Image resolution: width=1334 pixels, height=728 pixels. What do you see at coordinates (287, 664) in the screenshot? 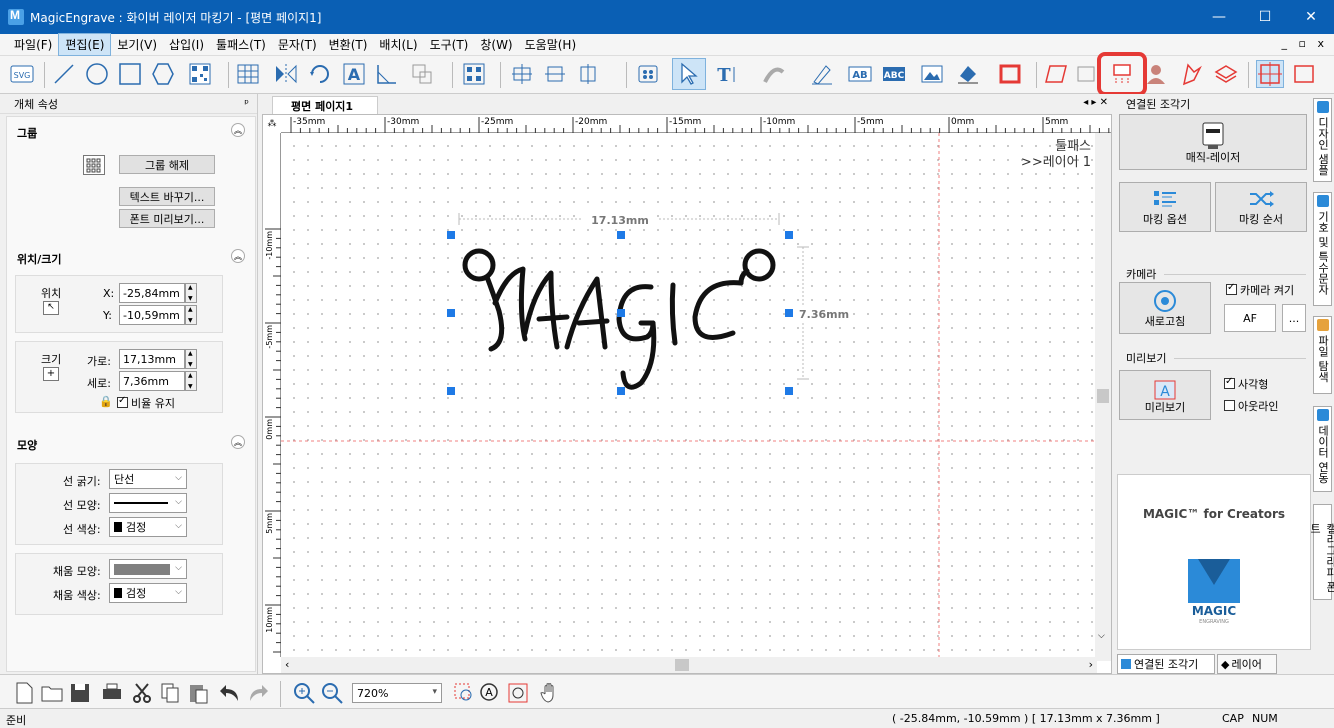
I see `scroll-left-icon: ‹` at bounding box center [287, 664].